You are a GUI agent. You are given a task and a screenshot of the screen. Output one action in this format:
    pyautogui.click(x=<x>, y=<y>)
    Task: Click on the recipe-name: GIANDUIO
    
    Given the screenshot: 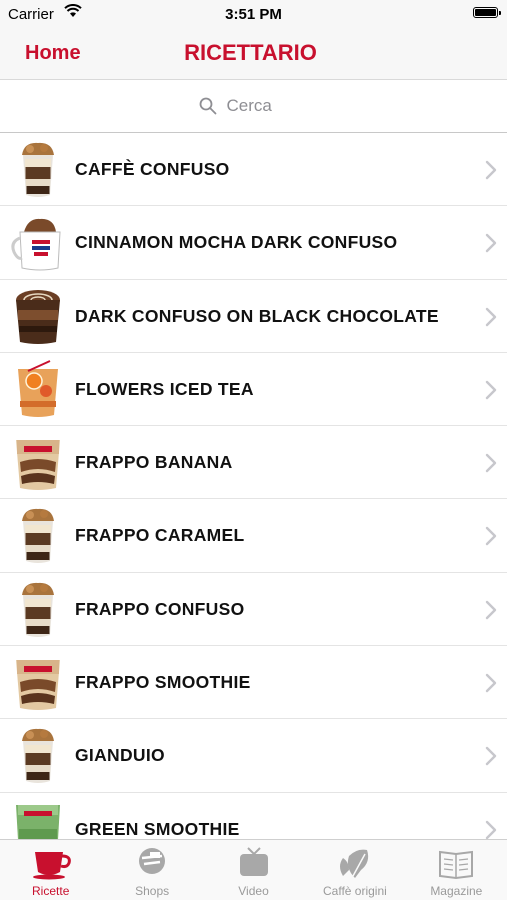 What is the action you would take?
    pyautogui.click(x=120, y=755)
    